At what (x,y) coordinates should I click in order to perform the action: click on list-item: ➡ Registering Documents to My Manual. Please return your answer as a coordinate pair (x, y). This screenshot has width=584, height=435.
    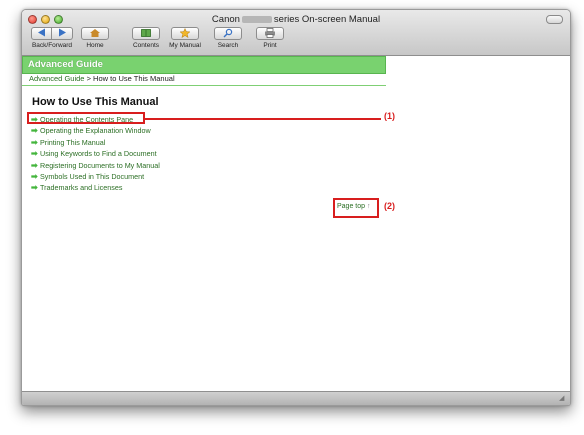
    Looking at the image, I should click on (95, 166).